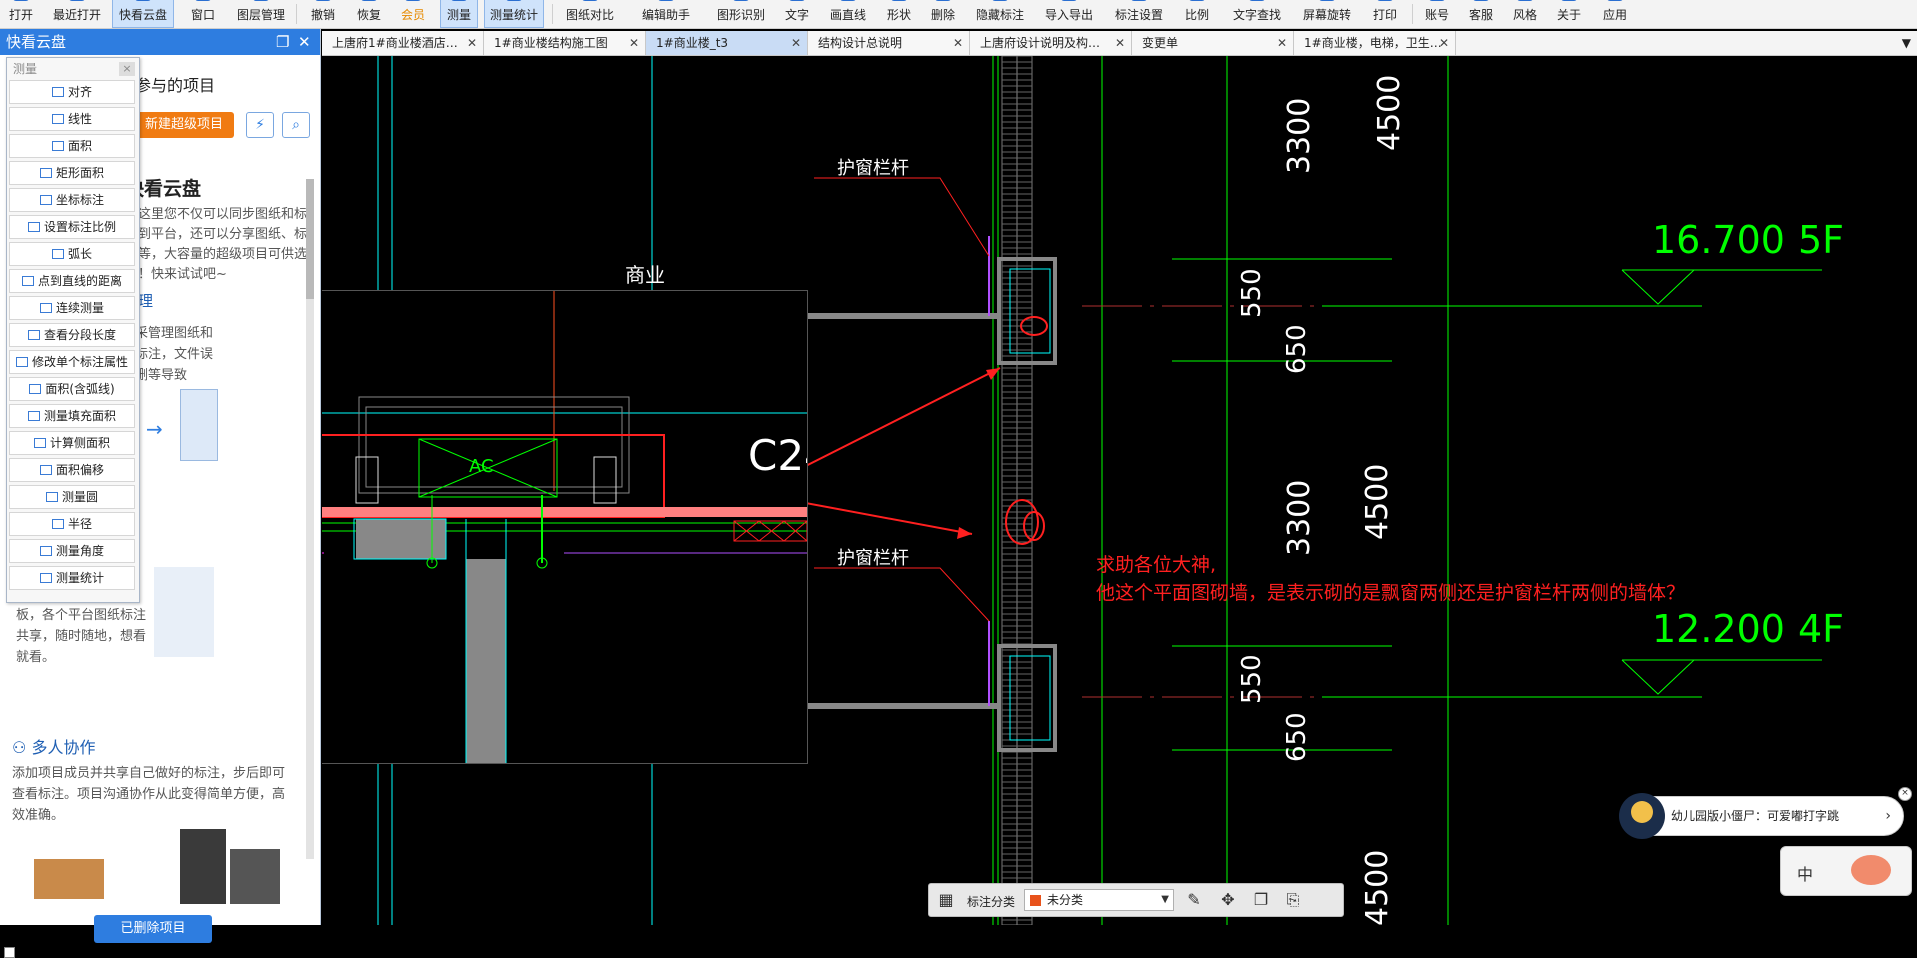  What do you see at coordinates (946, 900) in the screenshot?
I see `grid-icon: ▦` at bounding box center [946, 900].